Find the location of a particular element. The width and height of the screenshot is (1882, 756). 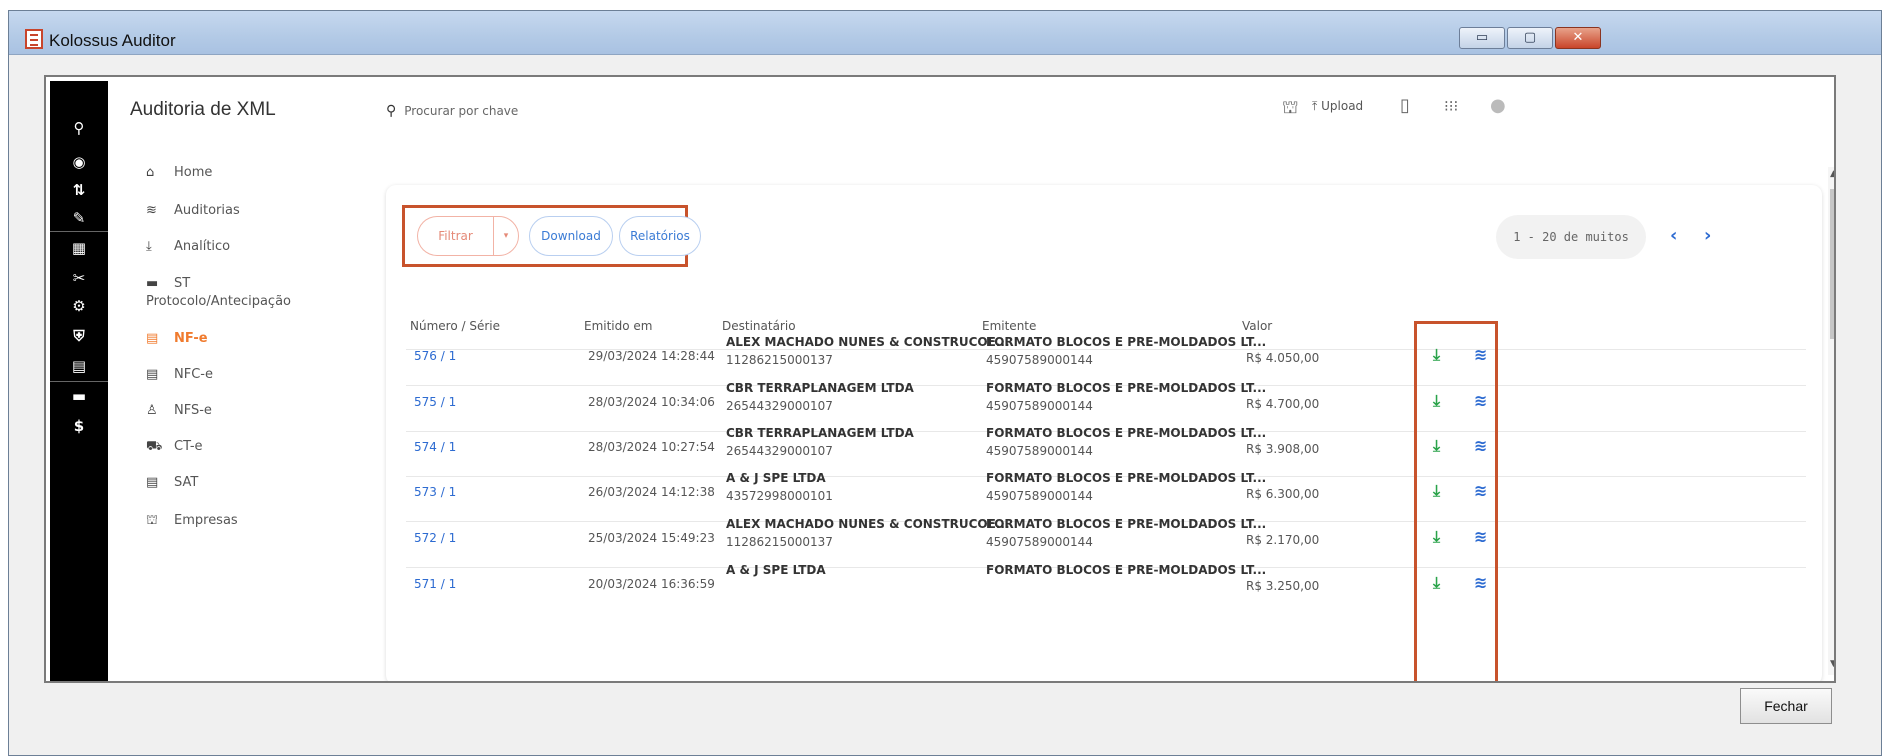

pencil-icon: ✎ is located at coordinates (79, 218).